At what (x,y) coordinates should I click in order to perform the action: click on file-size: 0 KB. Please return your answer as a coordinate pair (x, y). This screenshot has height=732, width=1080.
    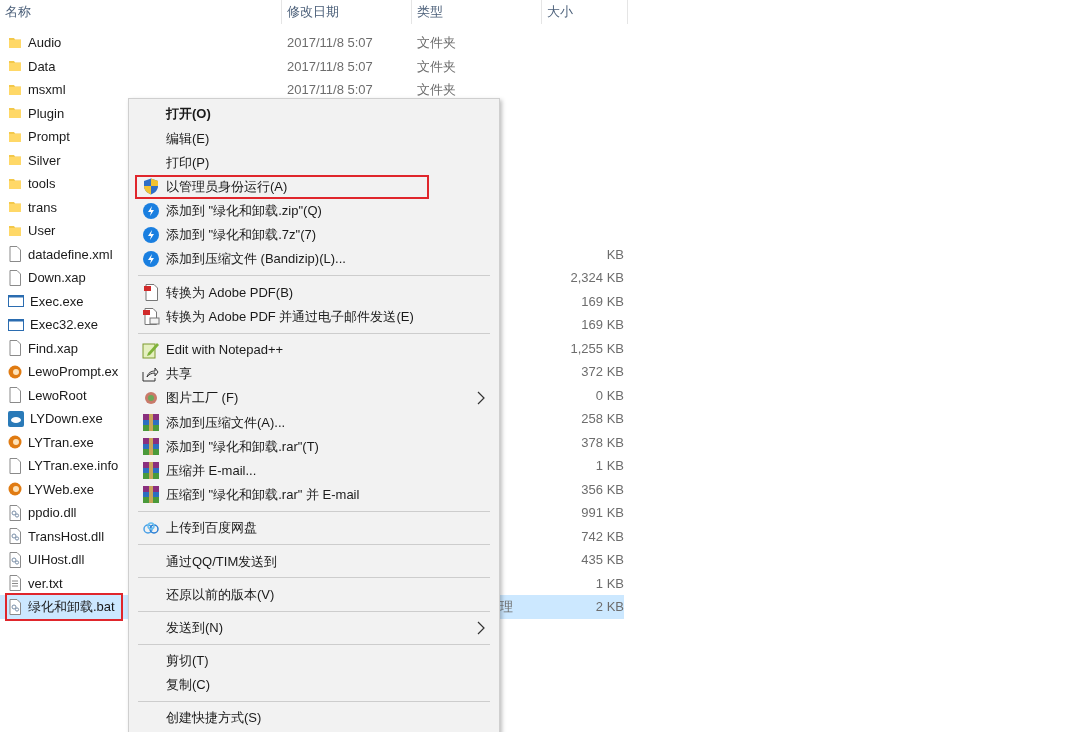
    Looking at the image, I should click on (609, 395).